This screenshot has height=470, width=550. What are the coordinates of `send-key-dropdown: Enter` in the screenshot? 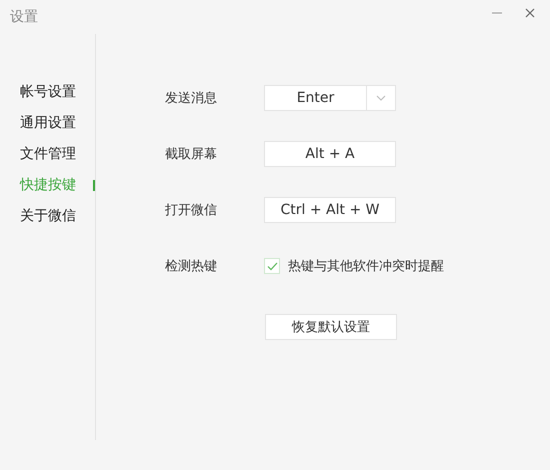 It's located at (330, 98).